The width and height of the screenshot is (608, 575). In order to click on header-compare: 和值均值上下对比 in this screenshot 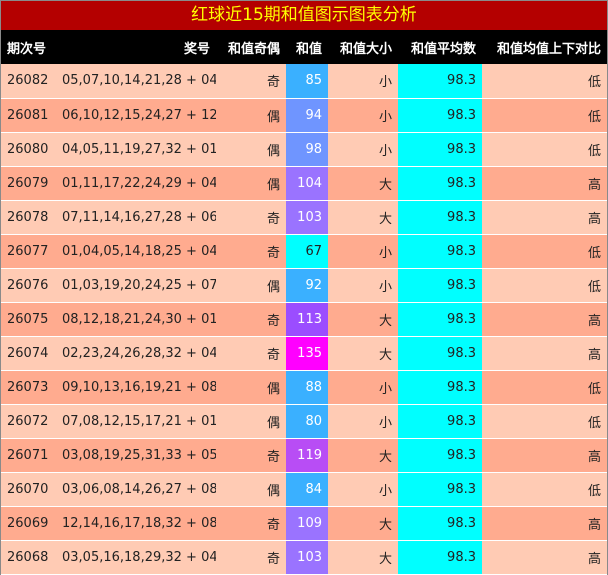, I will do `click(544, 47)`.